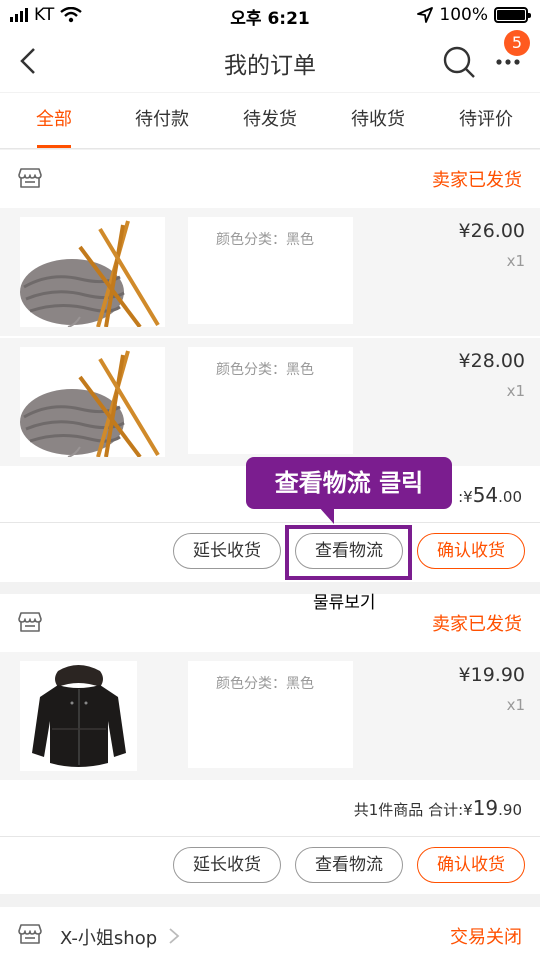 Image resolution: width=540 pixels, height=961 pixels. I want to click on annotation-caption: 물류보기, so click(344, 603).